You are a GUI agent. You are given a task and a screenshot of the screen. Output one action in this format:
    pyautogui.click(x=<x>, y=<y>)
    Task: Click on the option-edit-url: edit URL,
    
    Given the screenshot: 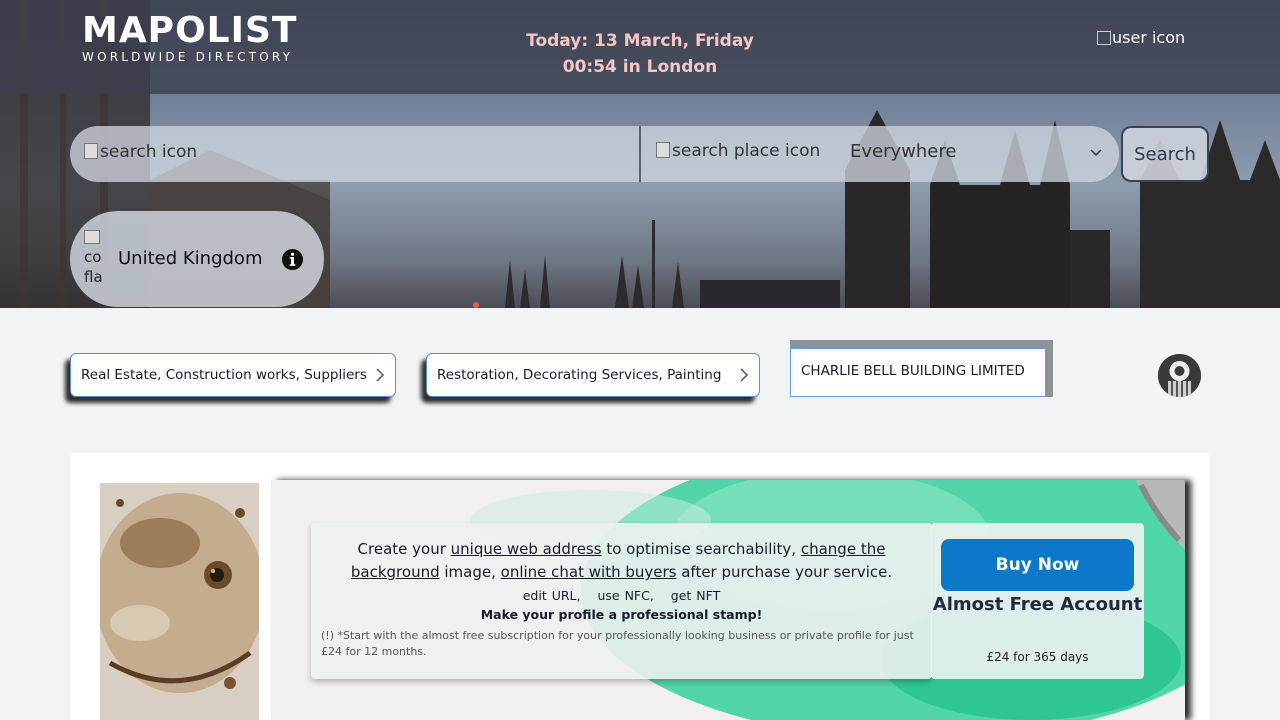 What is the action you would take?
    pyautogui.click(x=551, y=595)
    